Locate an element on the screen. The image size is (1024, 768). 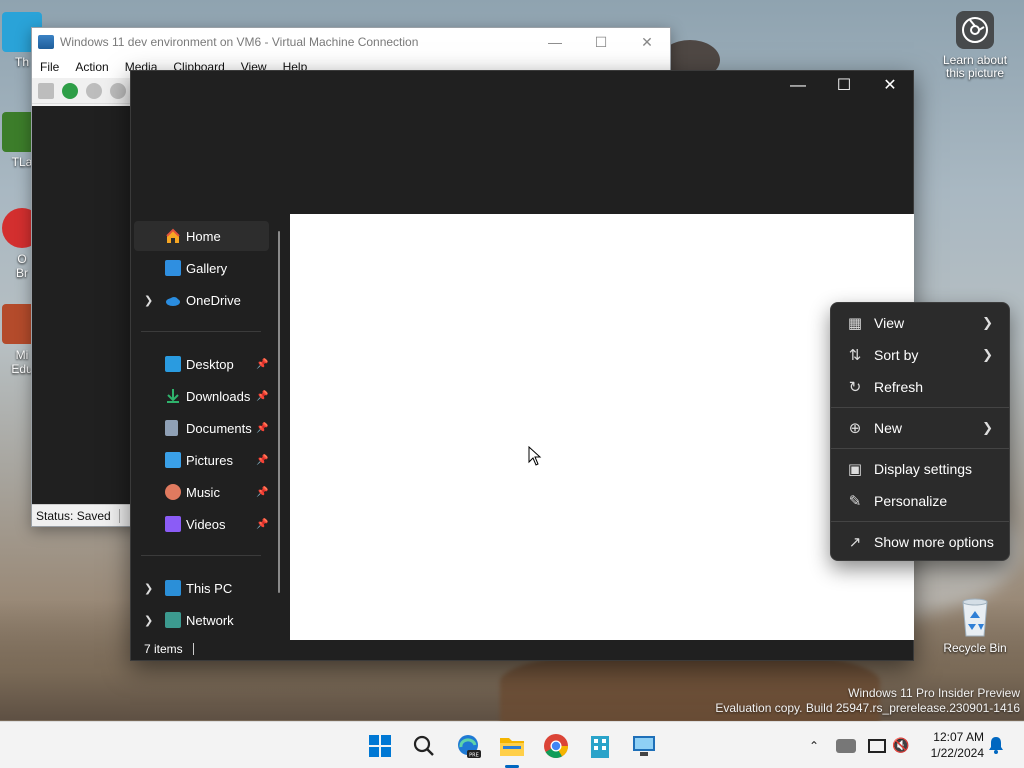
nav-label: Downloads is located at coordinates (218, 396).